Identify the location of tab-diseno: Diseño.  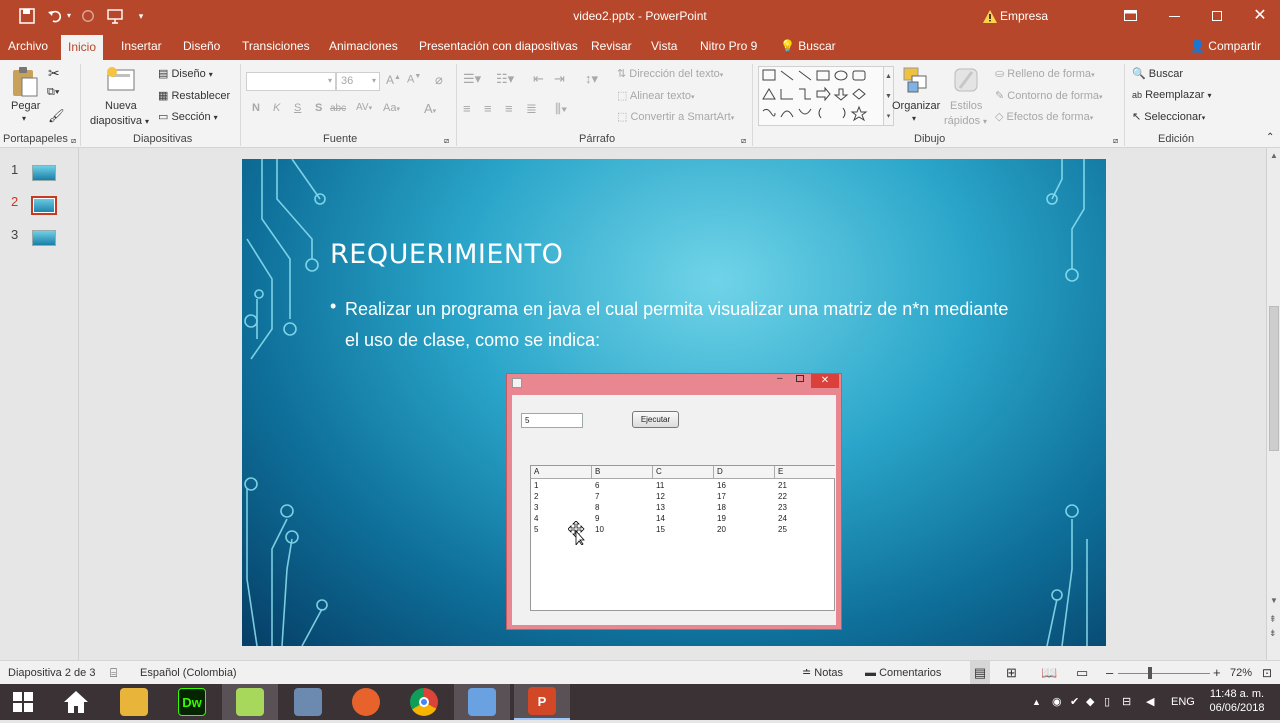
(201, 46).